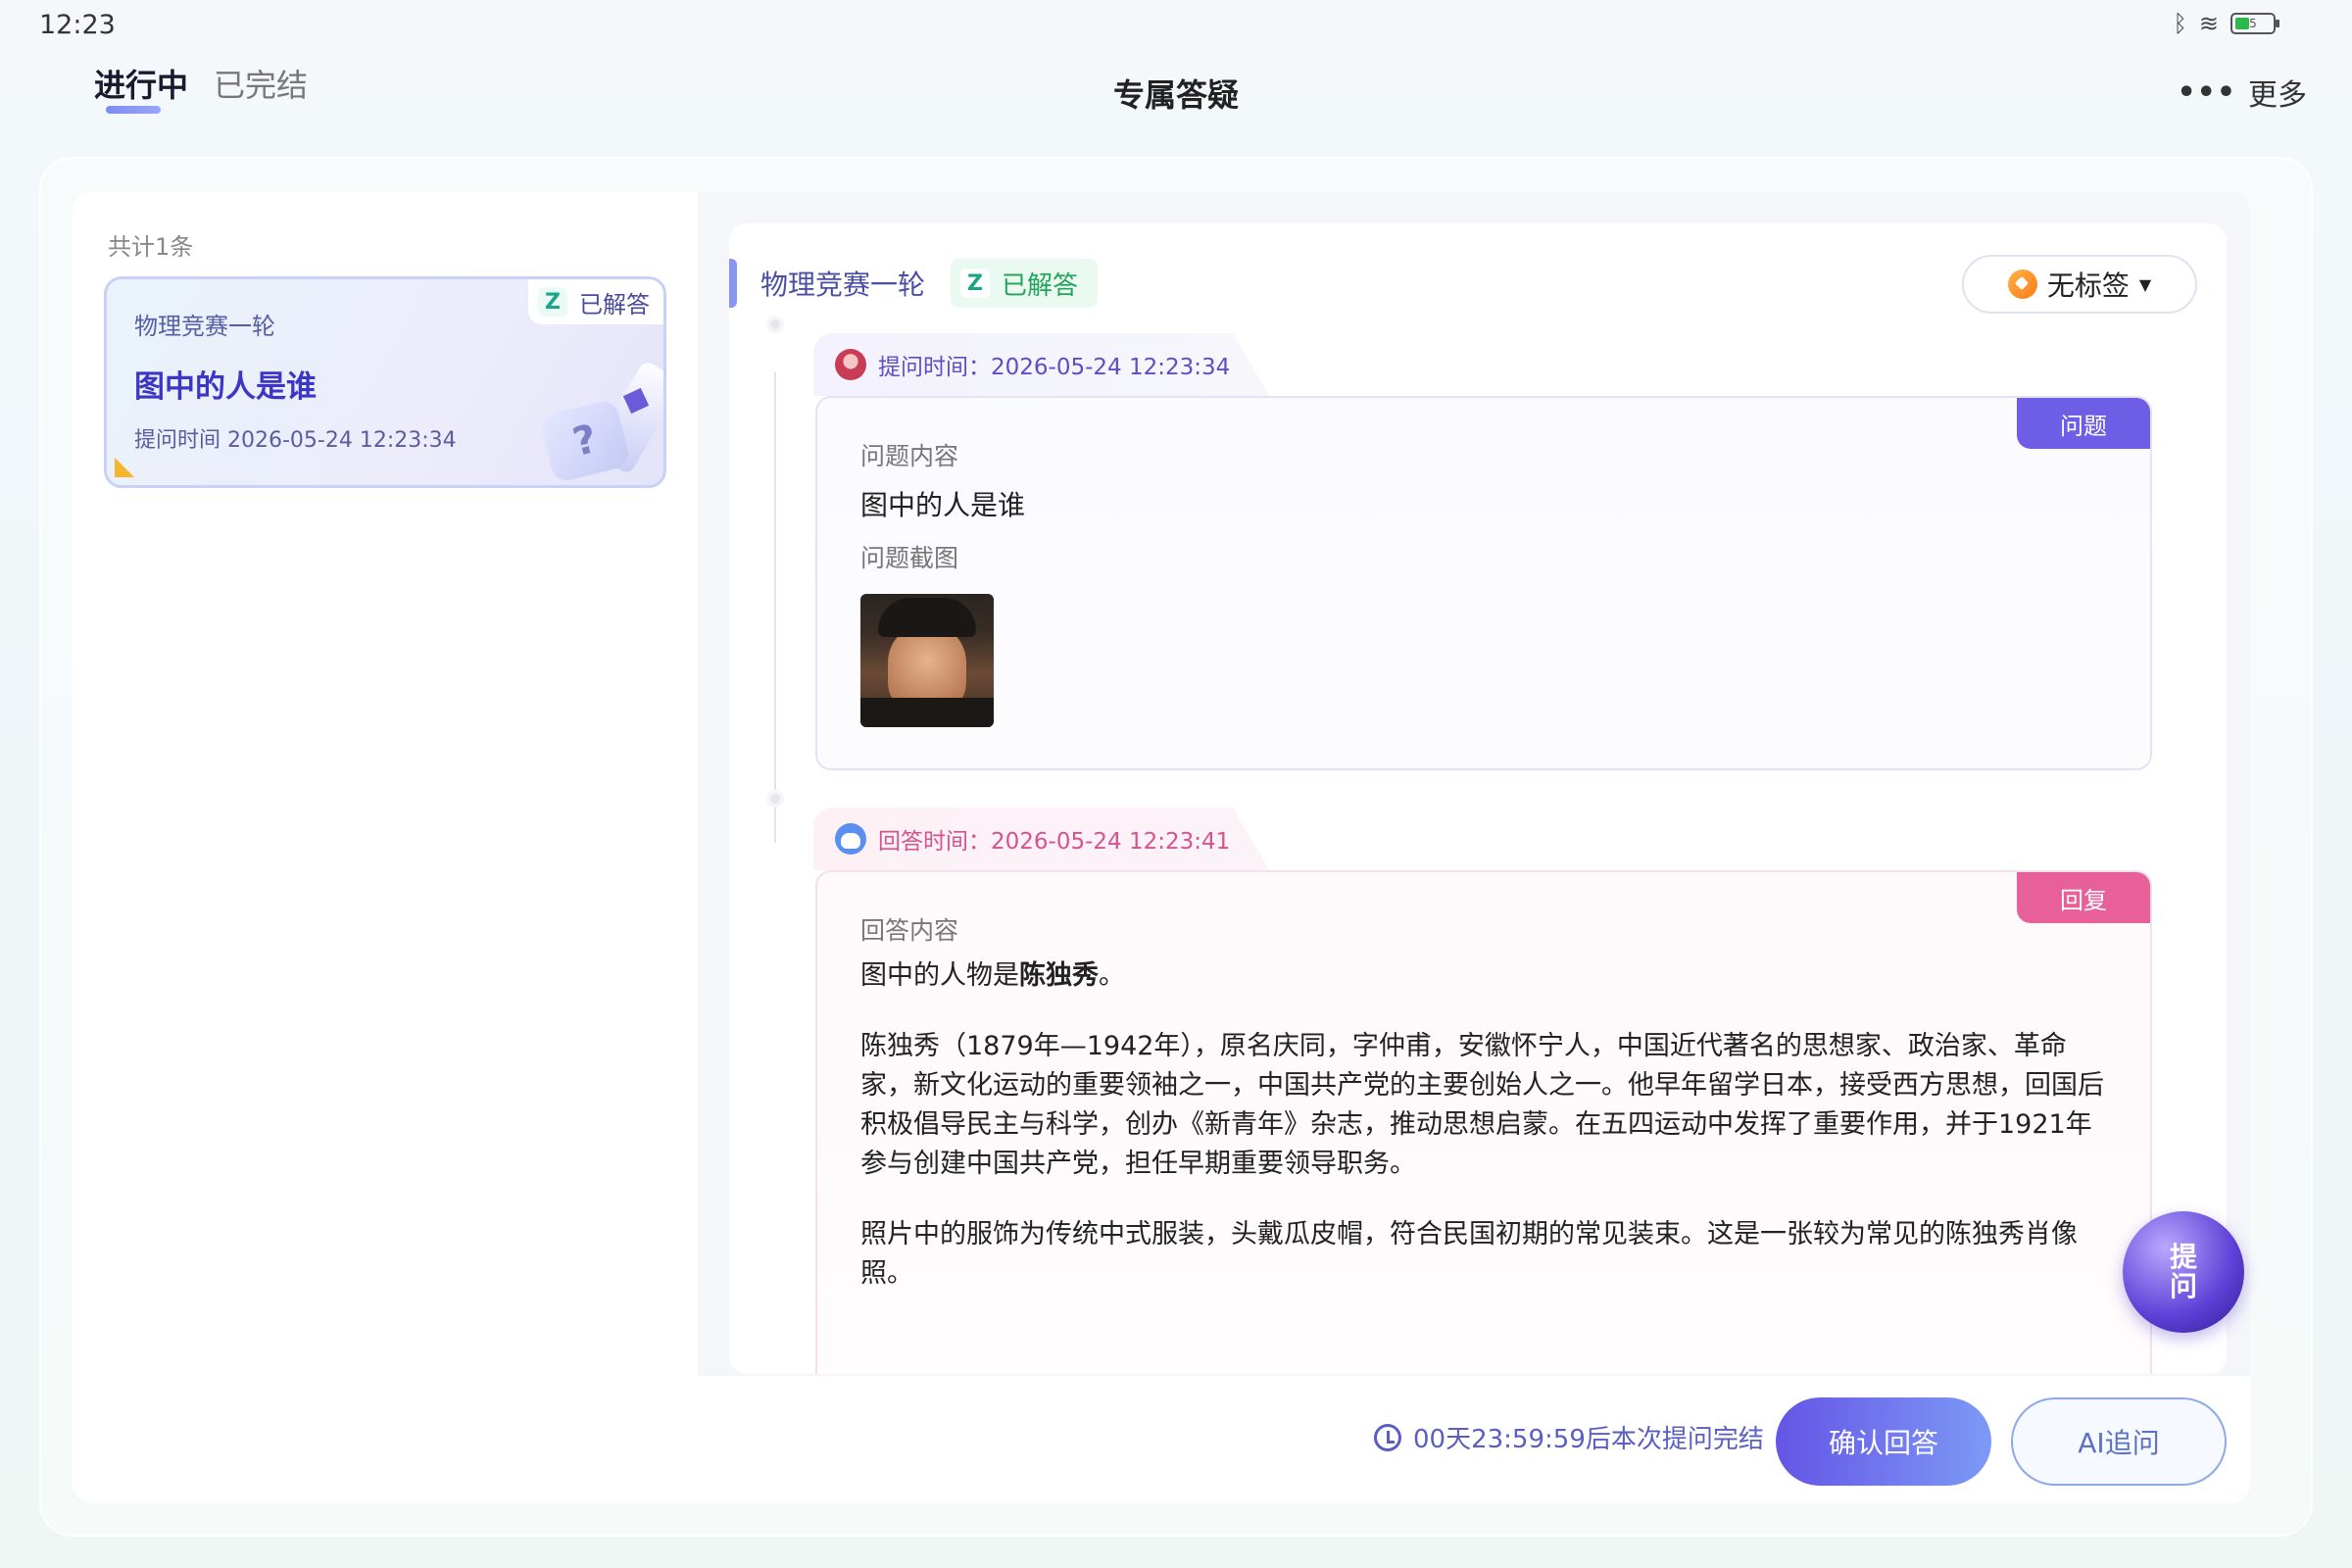 Image resolution: width=2352 pixels, height=1568 pixels. I want to click on answer-lead: 图中的人物是陈独秀。, so click(1482, 976).